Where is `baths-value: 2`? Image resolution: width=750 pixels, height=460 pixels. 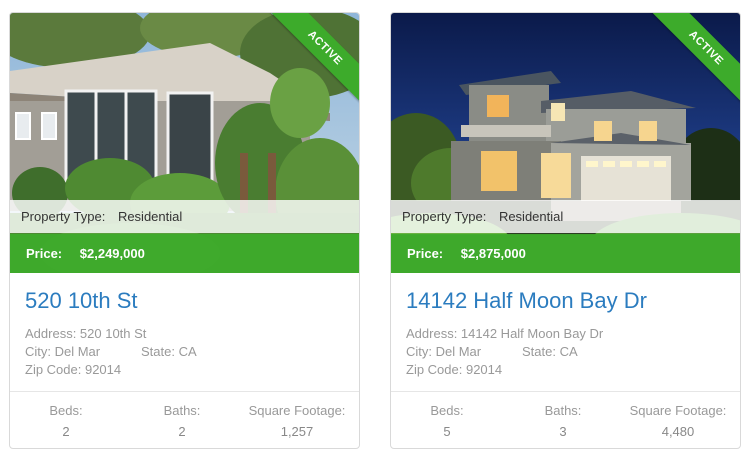 baths-value: 2 is located at coordinates (182, 431).